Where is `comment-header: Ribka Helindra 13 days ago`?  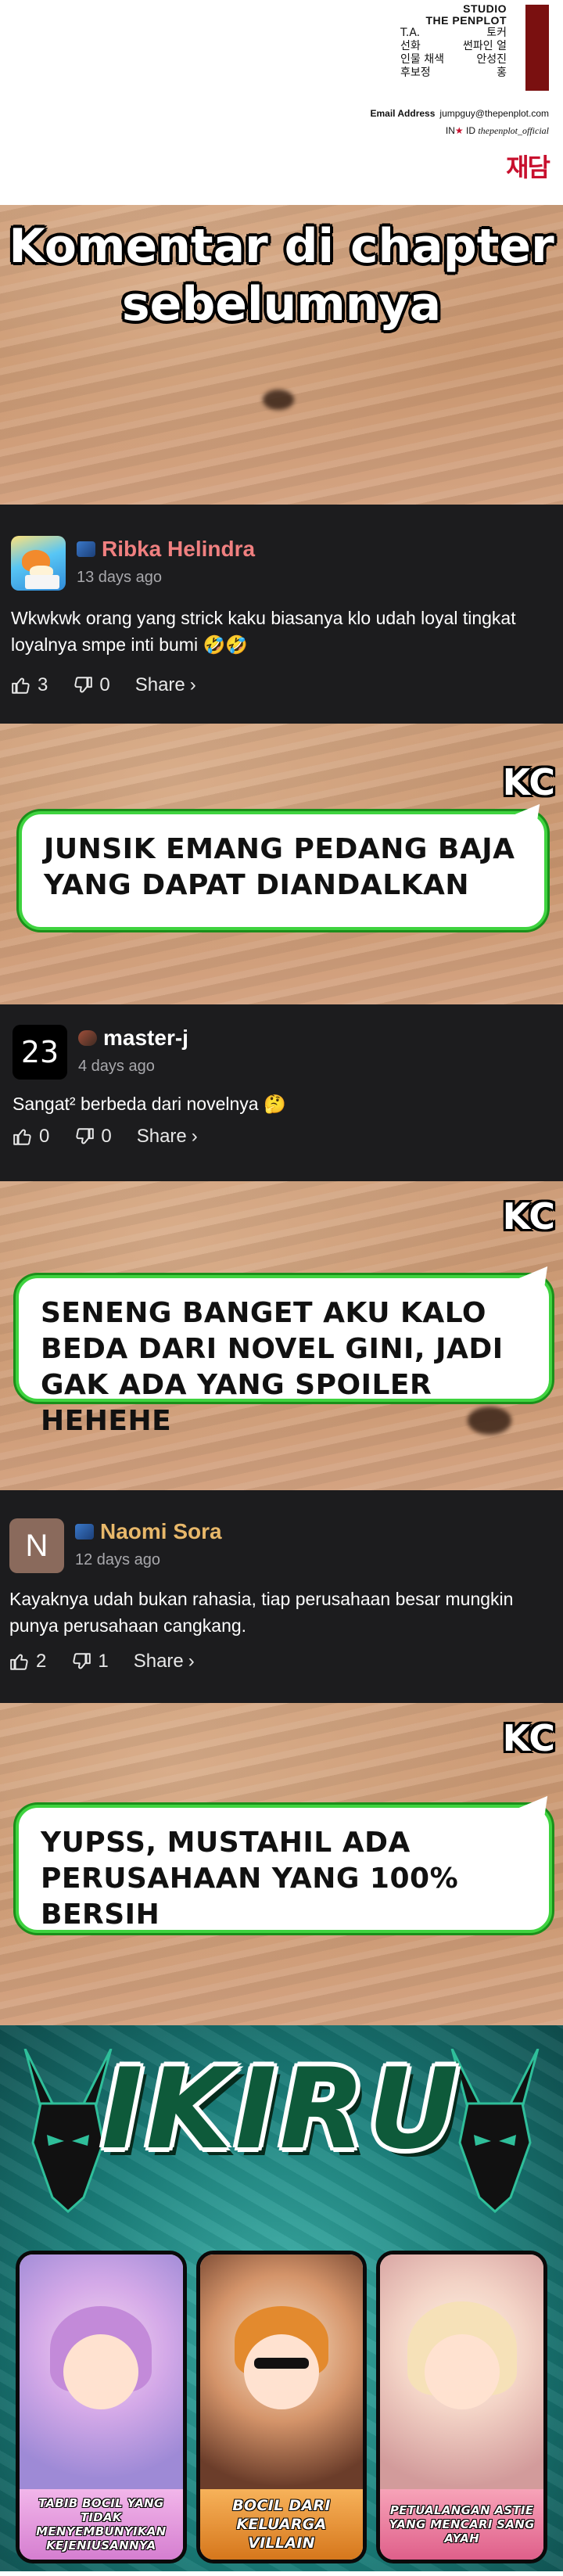 comment-header: Ribka Helindra 13 days ago is located at coordinates (281, 564).